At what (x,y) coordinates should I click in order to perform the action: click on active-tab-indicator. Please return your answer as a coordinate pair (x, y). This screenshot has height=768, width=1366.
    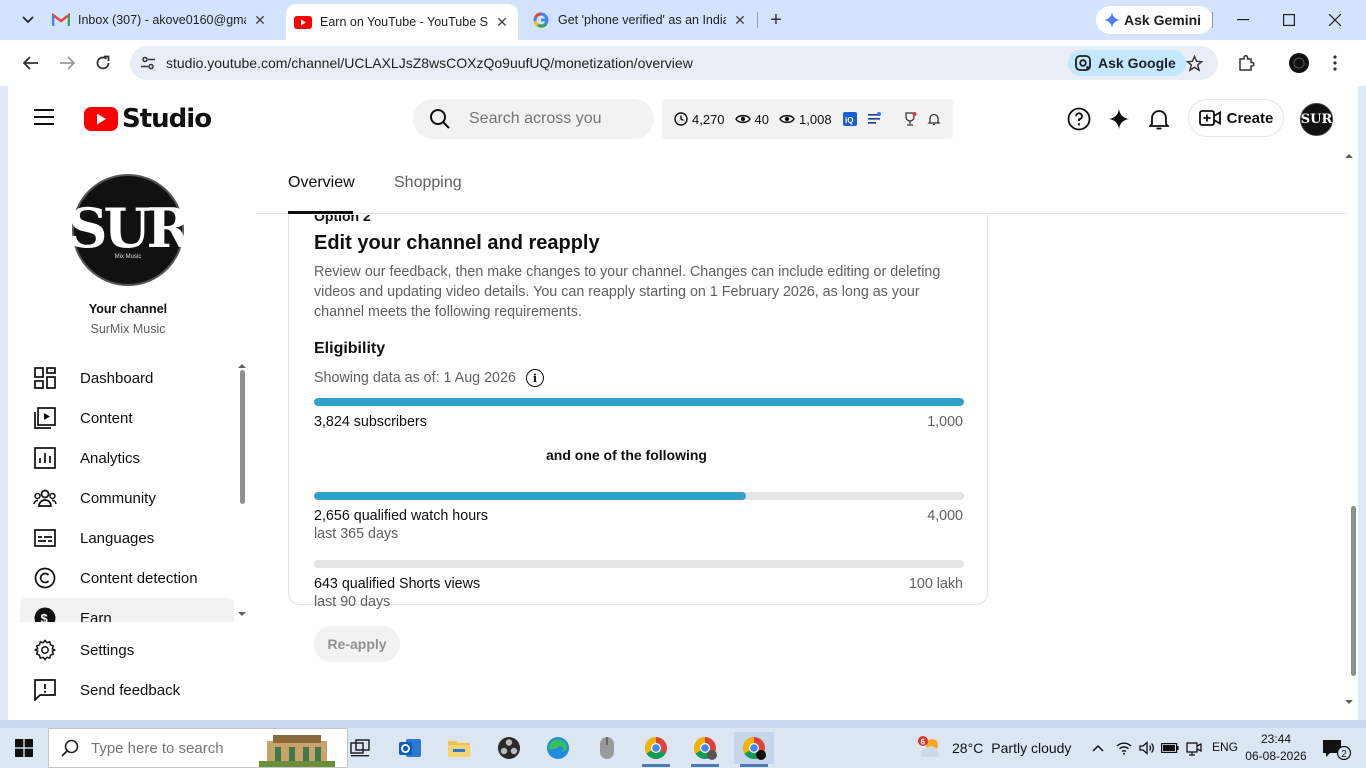
    Looking at the image, I should click on (320, 212).